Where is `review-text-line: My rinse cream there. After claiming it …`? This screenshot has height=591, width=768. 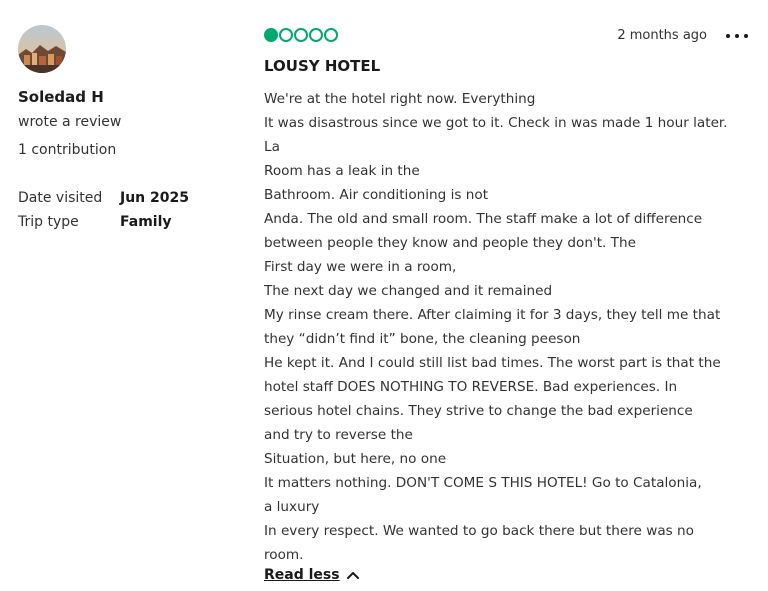 review-text-line: My rinse cream there. After claiming it … is located at coordinates (492, 315).